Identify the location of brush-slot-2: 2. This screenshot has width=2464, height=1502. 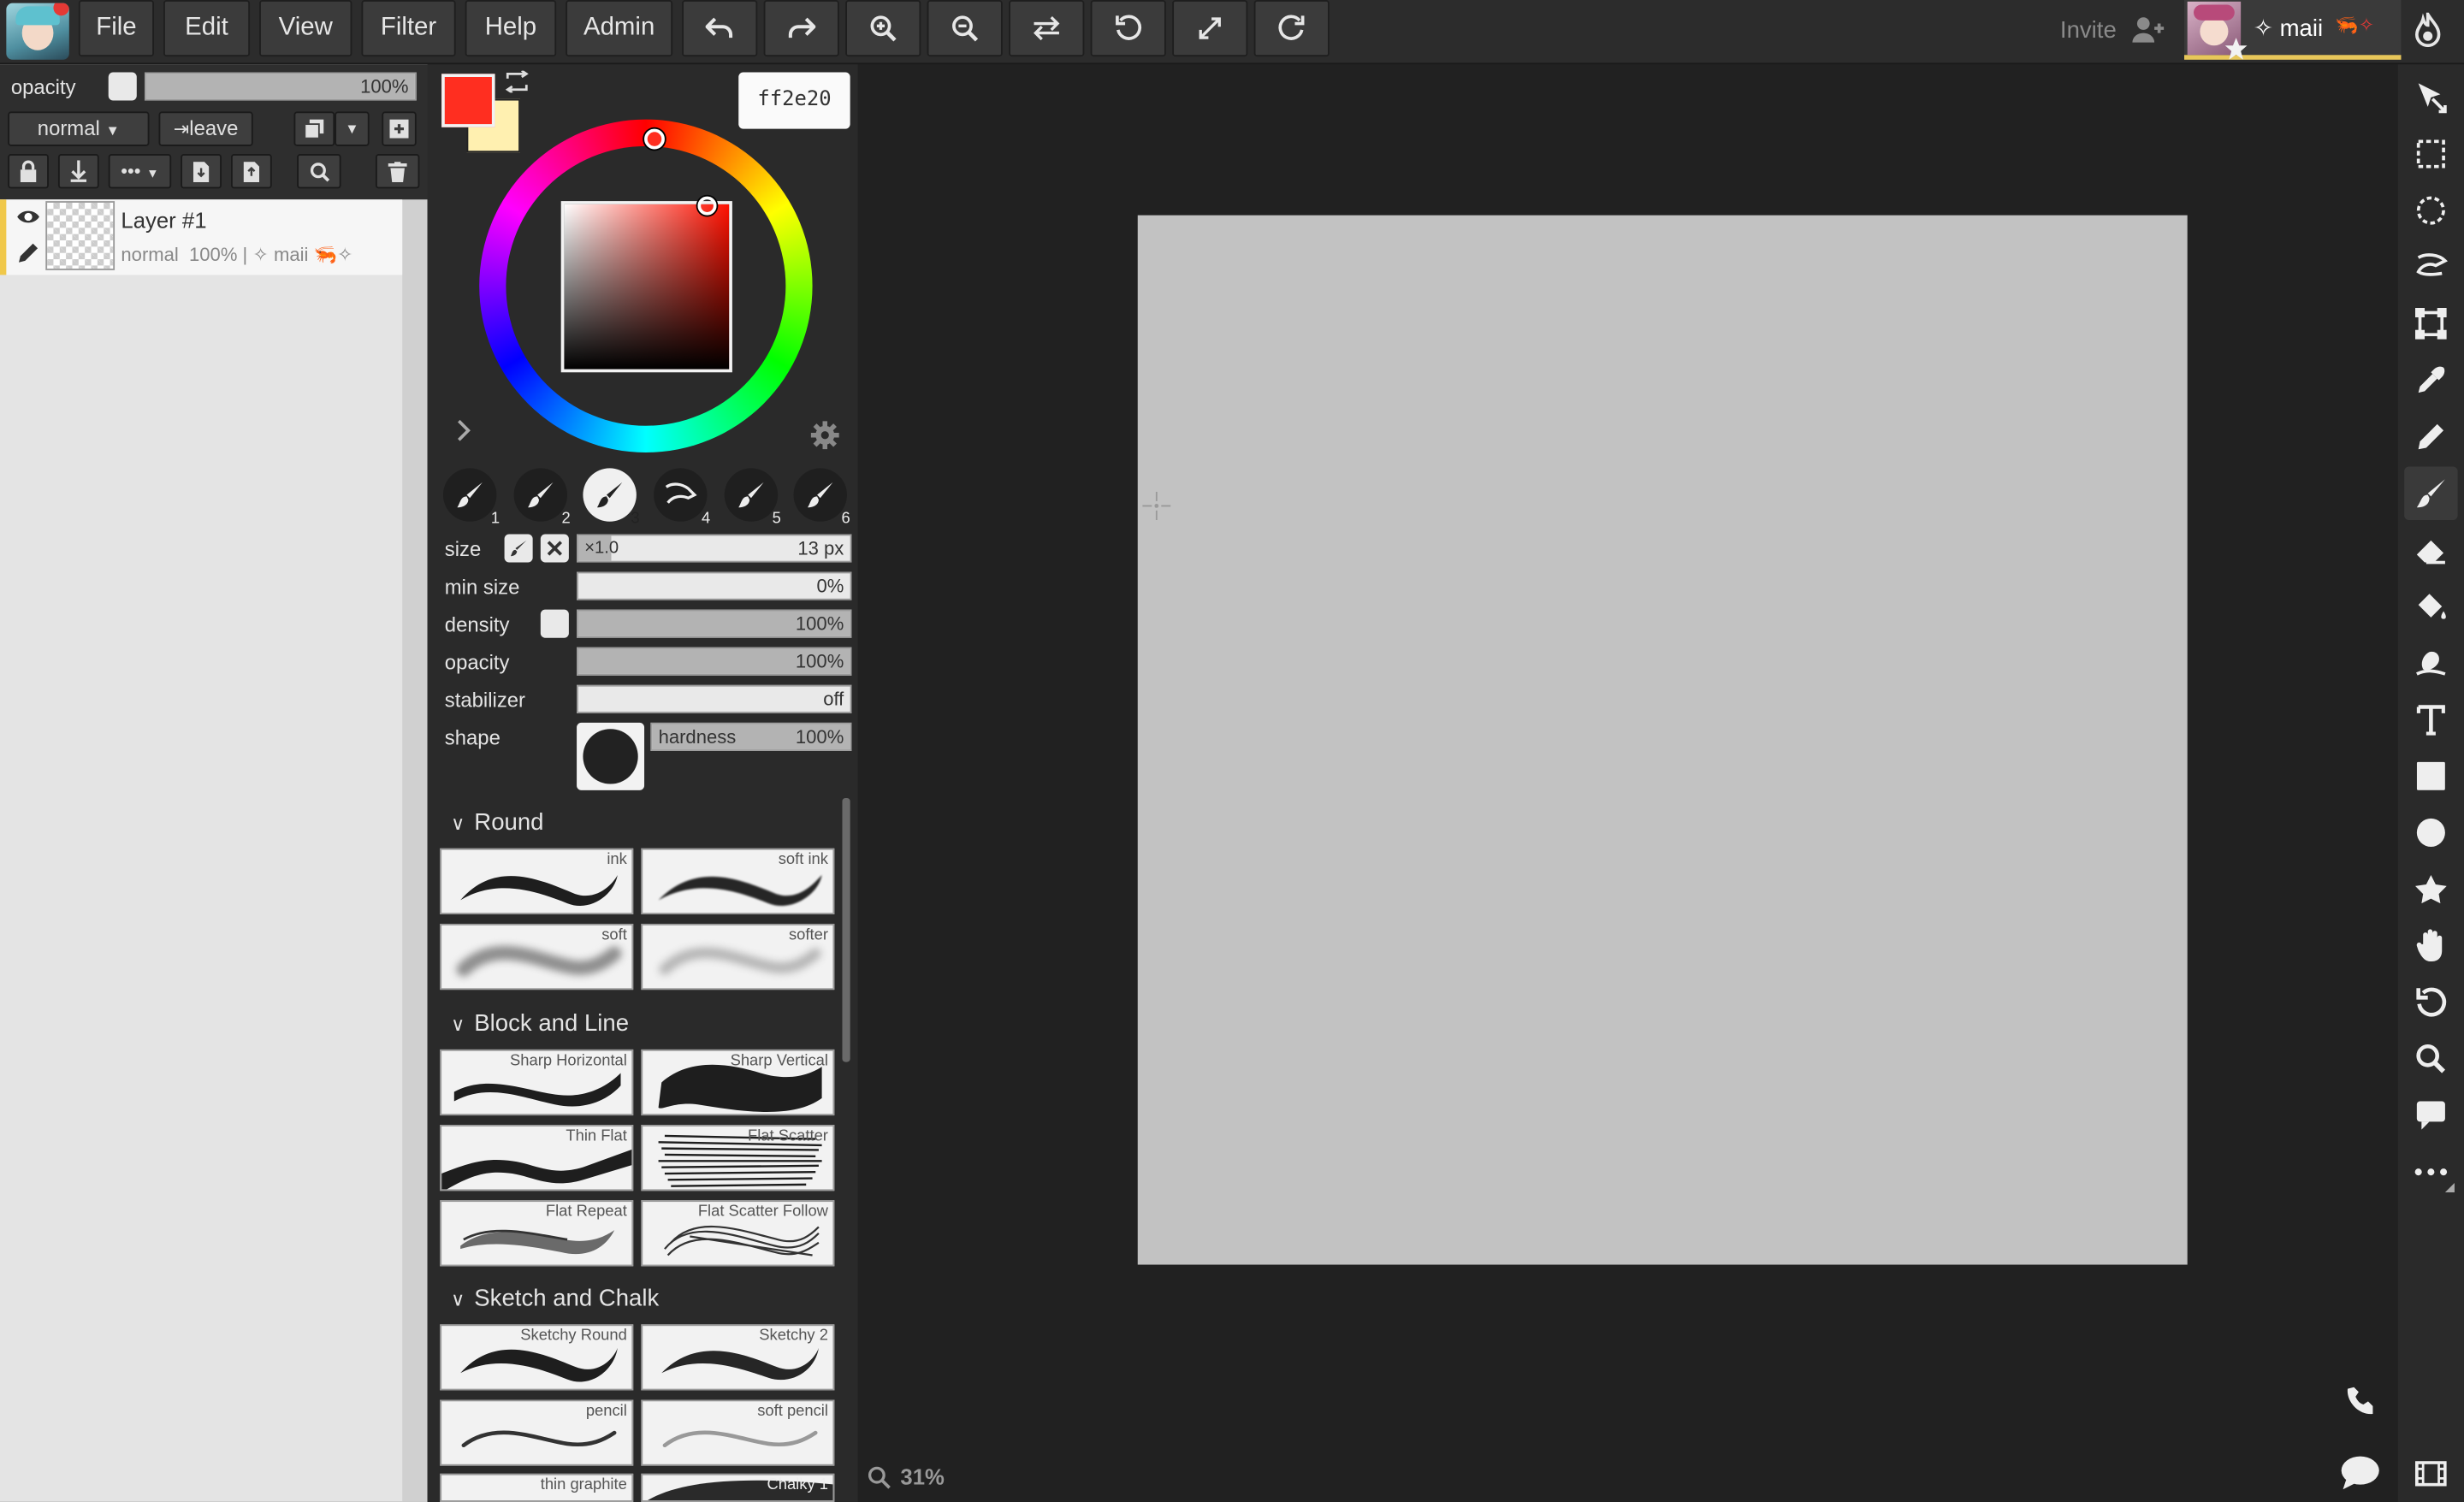
(542, 498).